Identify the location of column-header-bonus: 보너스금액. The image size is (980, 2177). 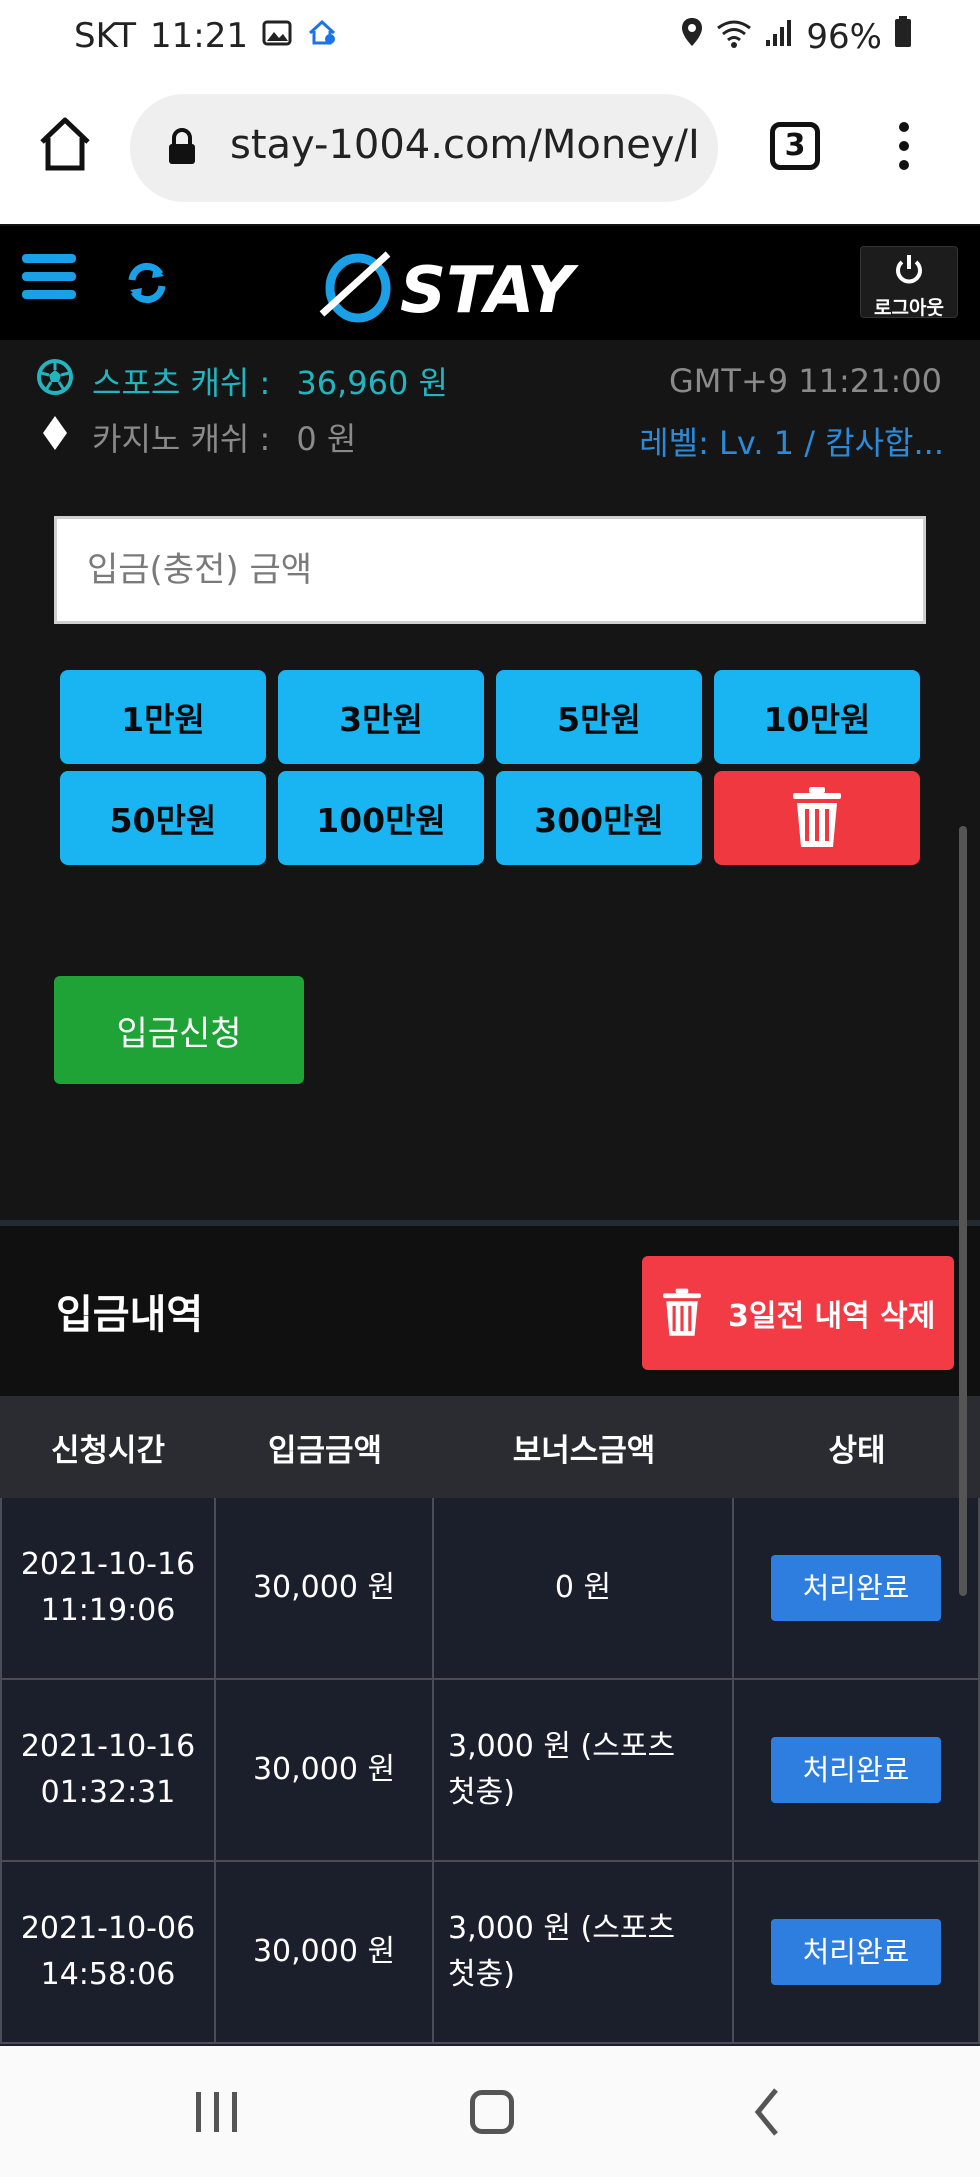
(584, 1450).